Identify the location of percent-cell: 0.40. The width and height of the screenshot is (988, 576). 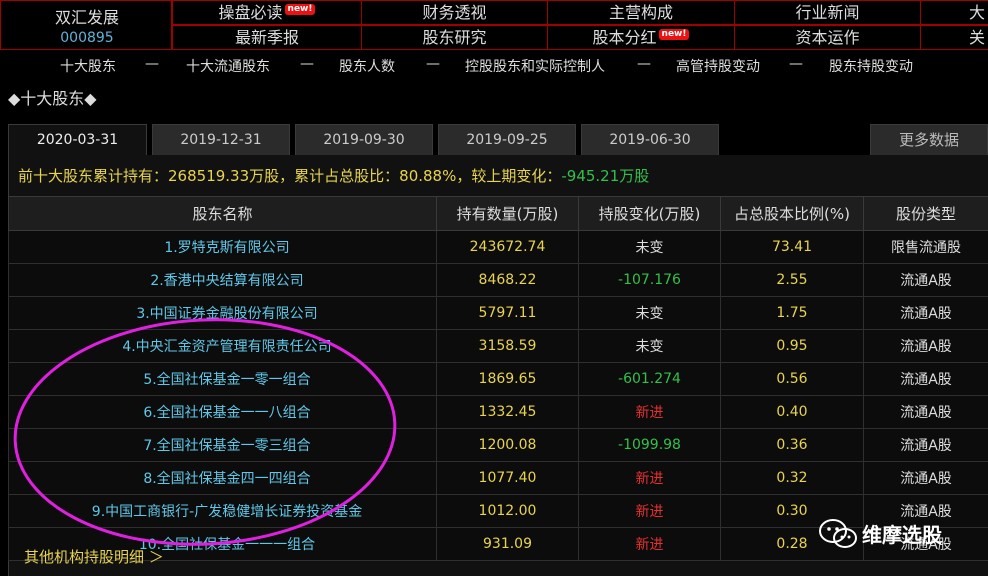
(792, 412).